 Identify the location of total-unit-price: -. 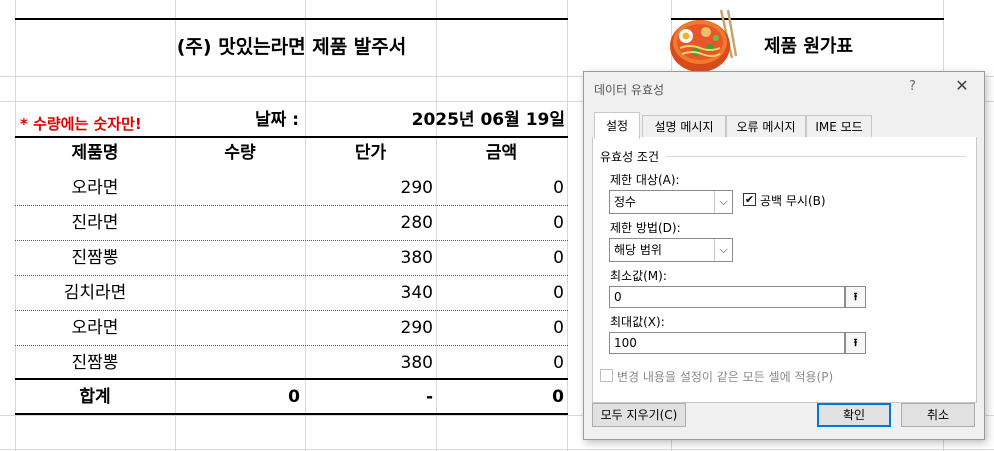
(369, 397).